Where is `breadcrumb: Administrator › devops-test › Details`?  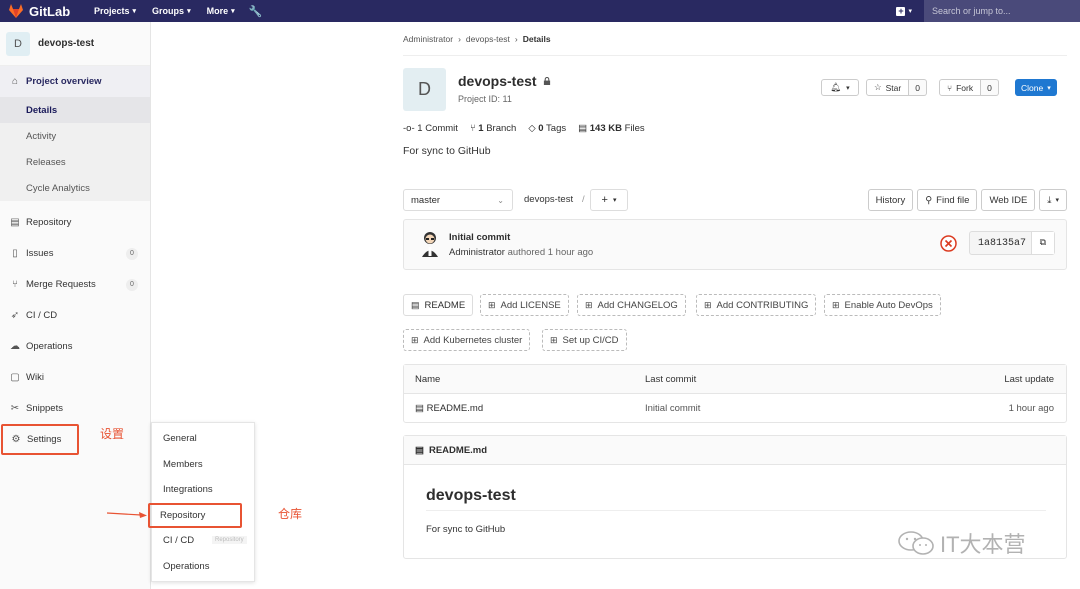 breadcrumb: Administrator › devops-test › Details is located at coordinates (477, 39).